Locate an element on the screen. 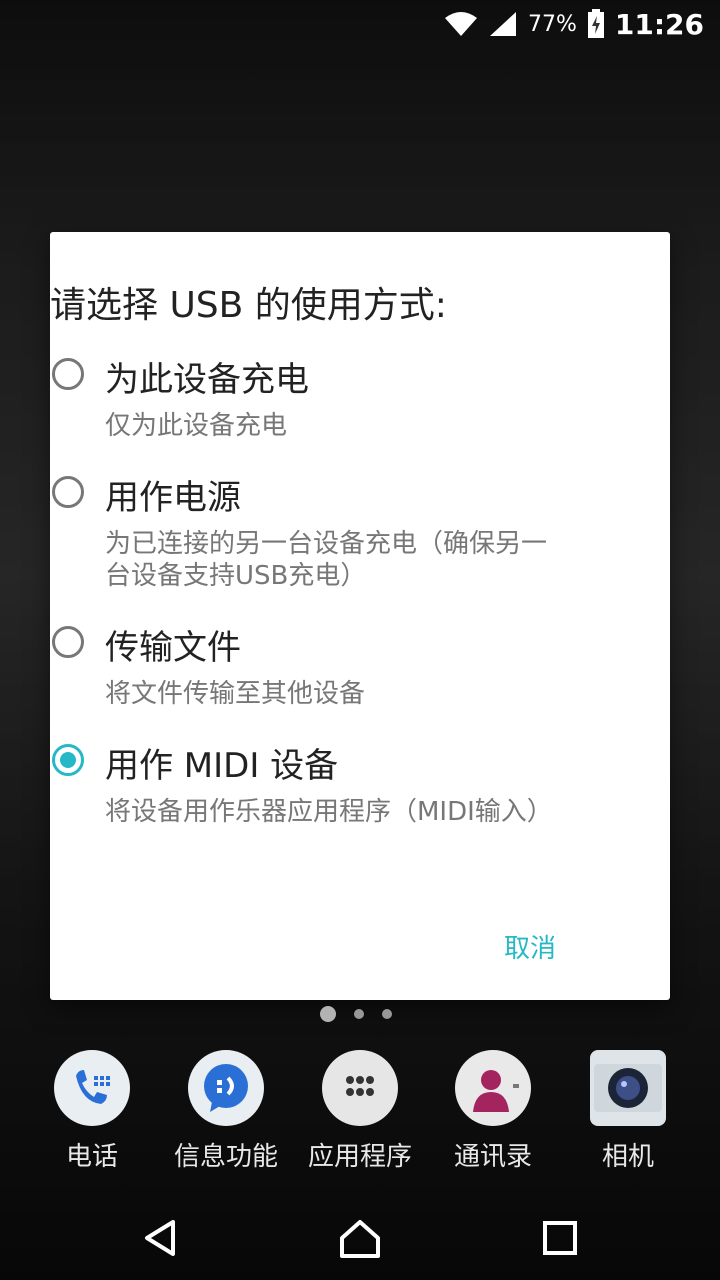  dock-label: 通讯录 is located at coordinates (492, 1157).